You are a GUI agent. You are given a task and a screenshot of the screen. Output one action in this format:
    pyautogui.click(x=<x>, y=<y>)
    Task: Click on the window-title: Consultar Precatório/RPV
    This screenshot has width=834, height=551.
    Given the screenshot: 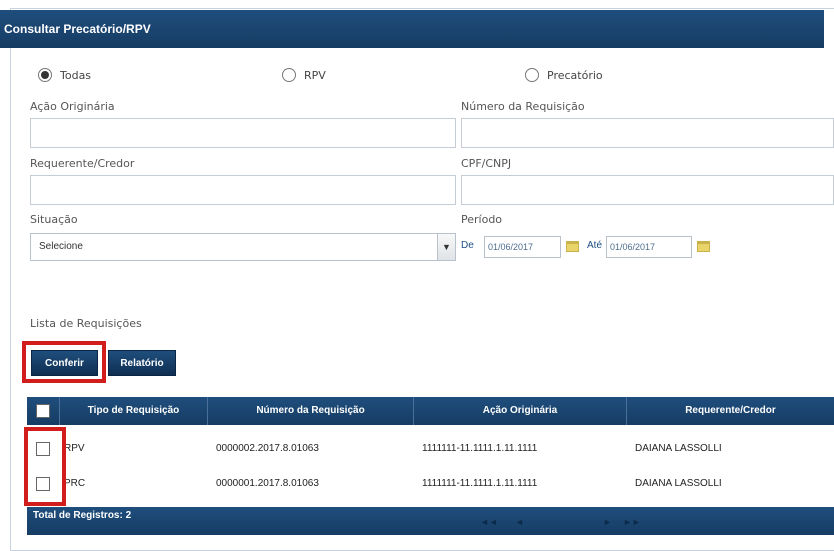 What is the action you would take?
    pyautogui.click(x=412, y=29)
    